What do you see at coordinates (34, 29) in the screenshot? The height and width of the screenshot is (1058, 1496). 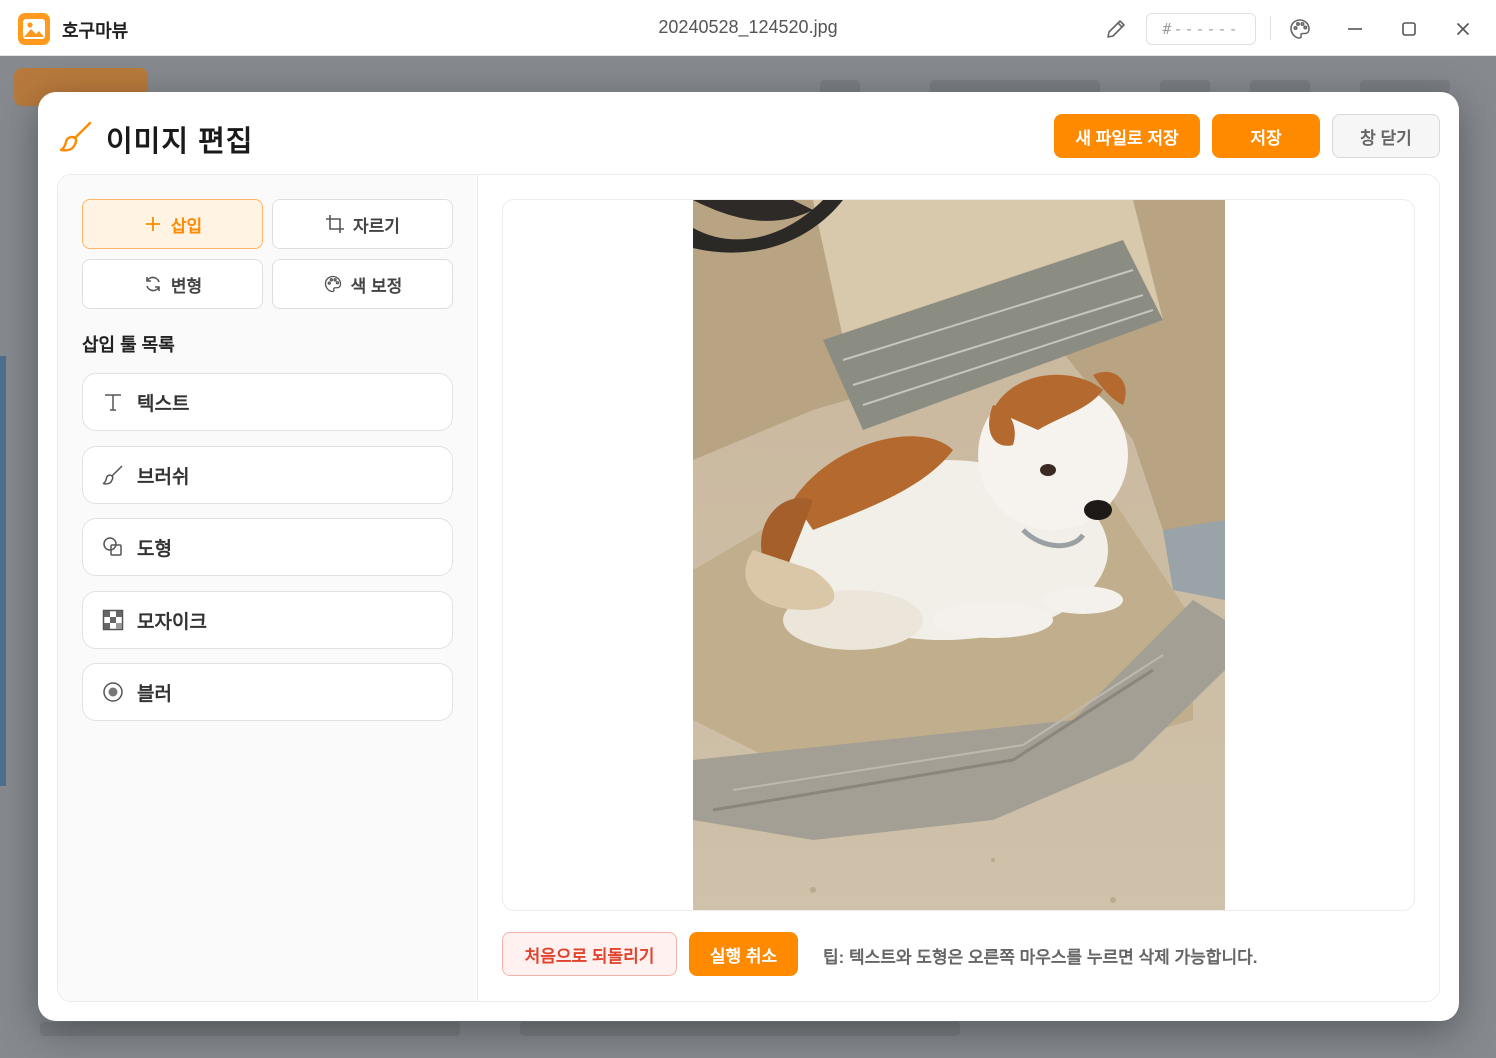 I see `app-logo-icon` at bounding box center [34, 29].